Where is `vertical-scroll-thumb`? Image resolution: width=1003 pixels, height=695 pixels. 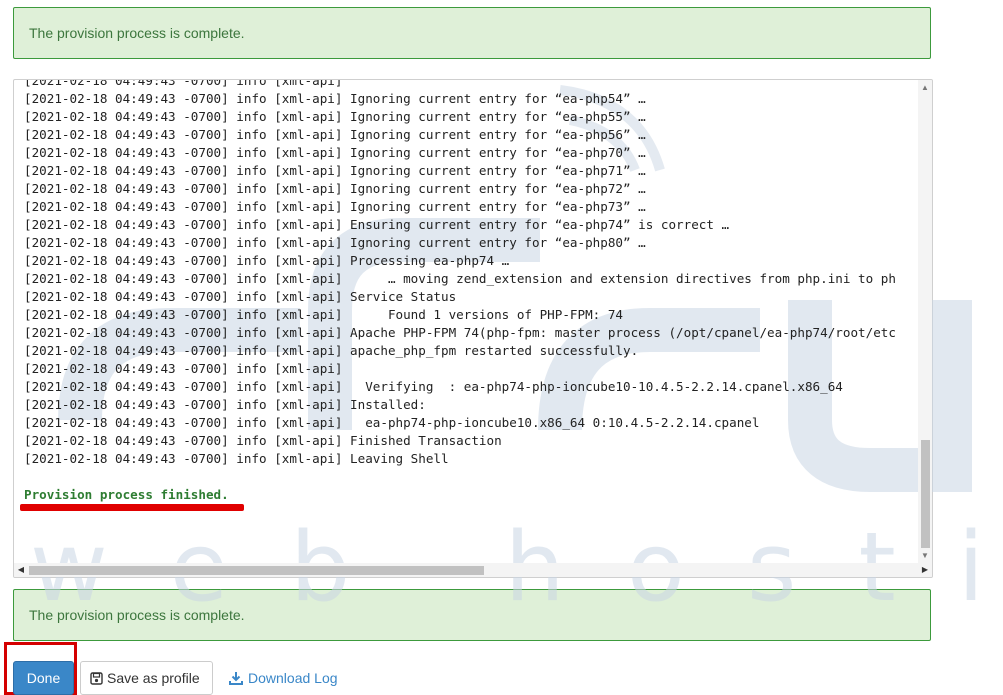
vertical-scroll-thumb is located at coordinates (925, 494).